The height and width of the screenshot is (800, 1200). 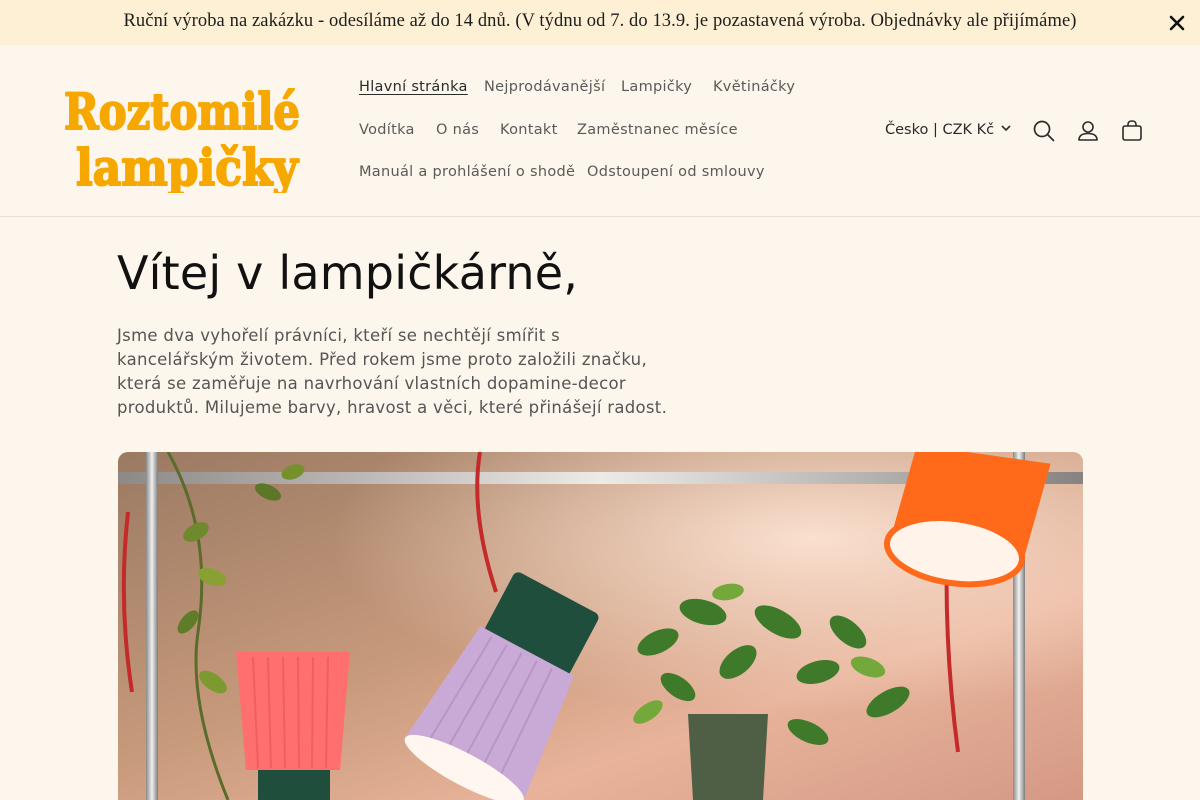 What do you see at coordinates (1044, 131) in the screenshot?
I see `search-icon` at bounding box center [1044, 131].